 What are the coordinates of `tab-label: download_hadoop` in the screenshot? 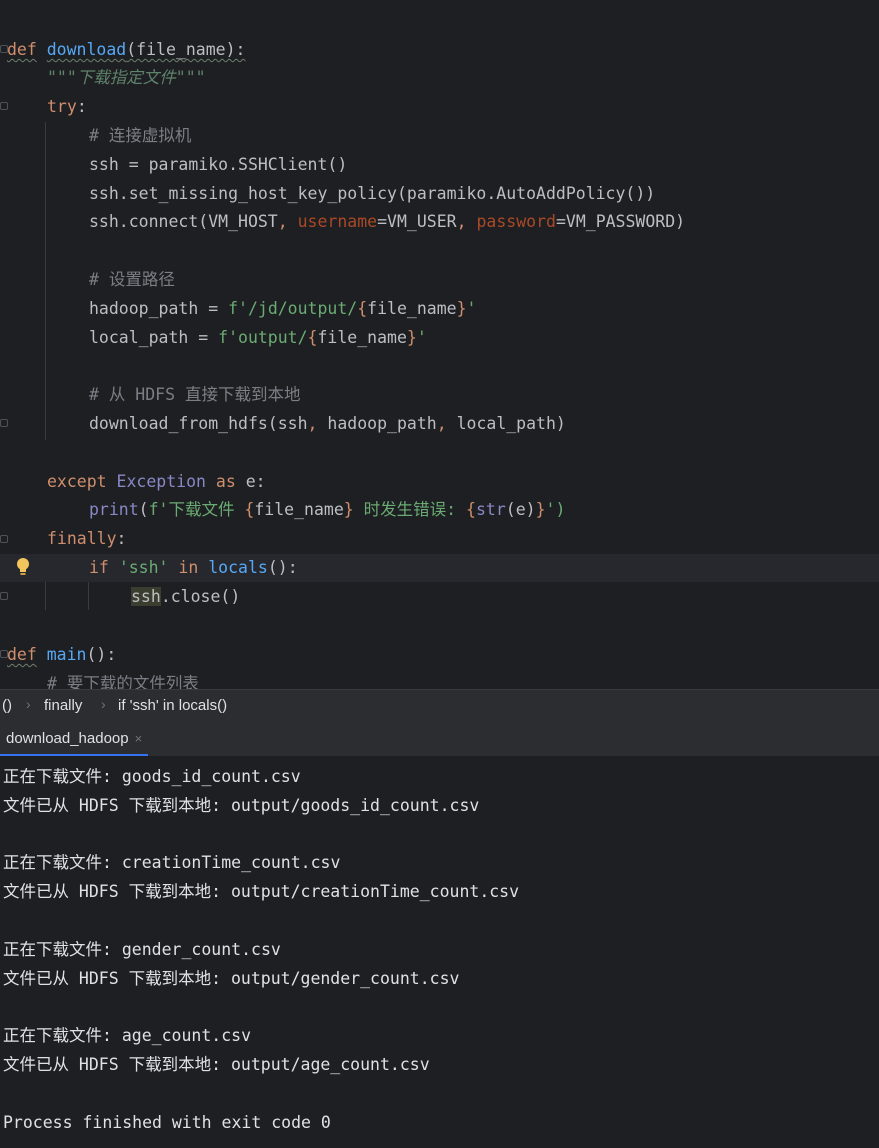 It's located at (67, 738).